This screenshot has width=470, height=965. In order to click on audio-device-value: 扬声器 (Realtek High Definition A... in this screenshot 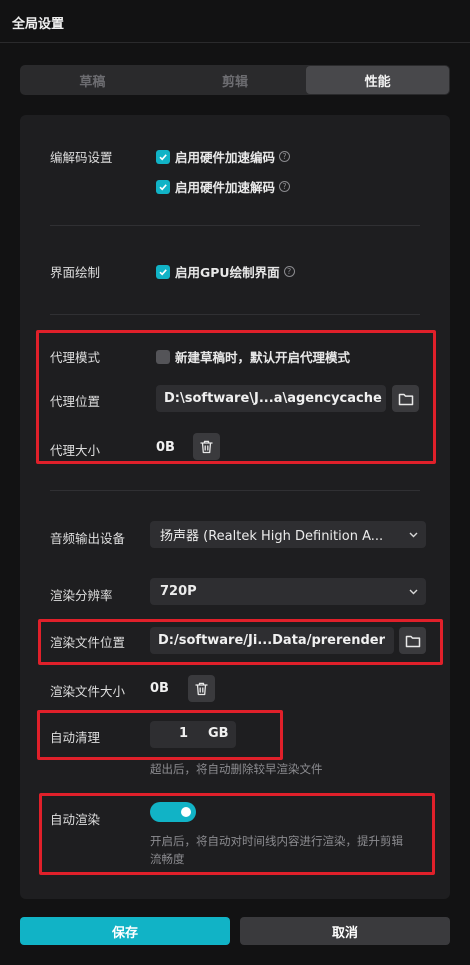, I will do `click(272, 536)`.